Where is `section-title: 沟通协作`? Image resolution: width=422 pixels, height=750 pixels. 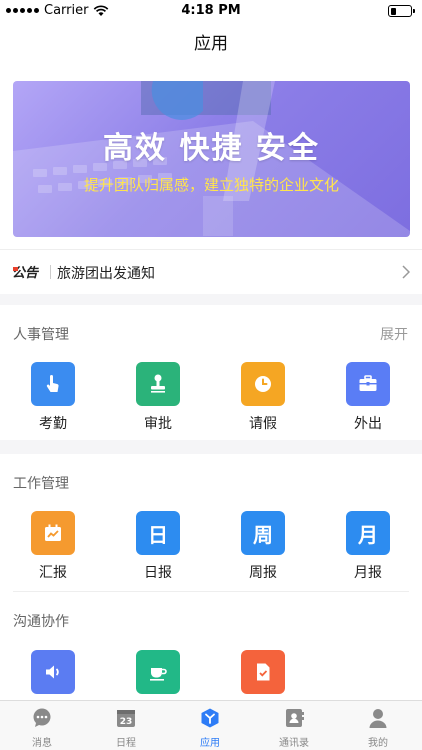 section-title: 沟通协作 is located at coordinates (41, 622).